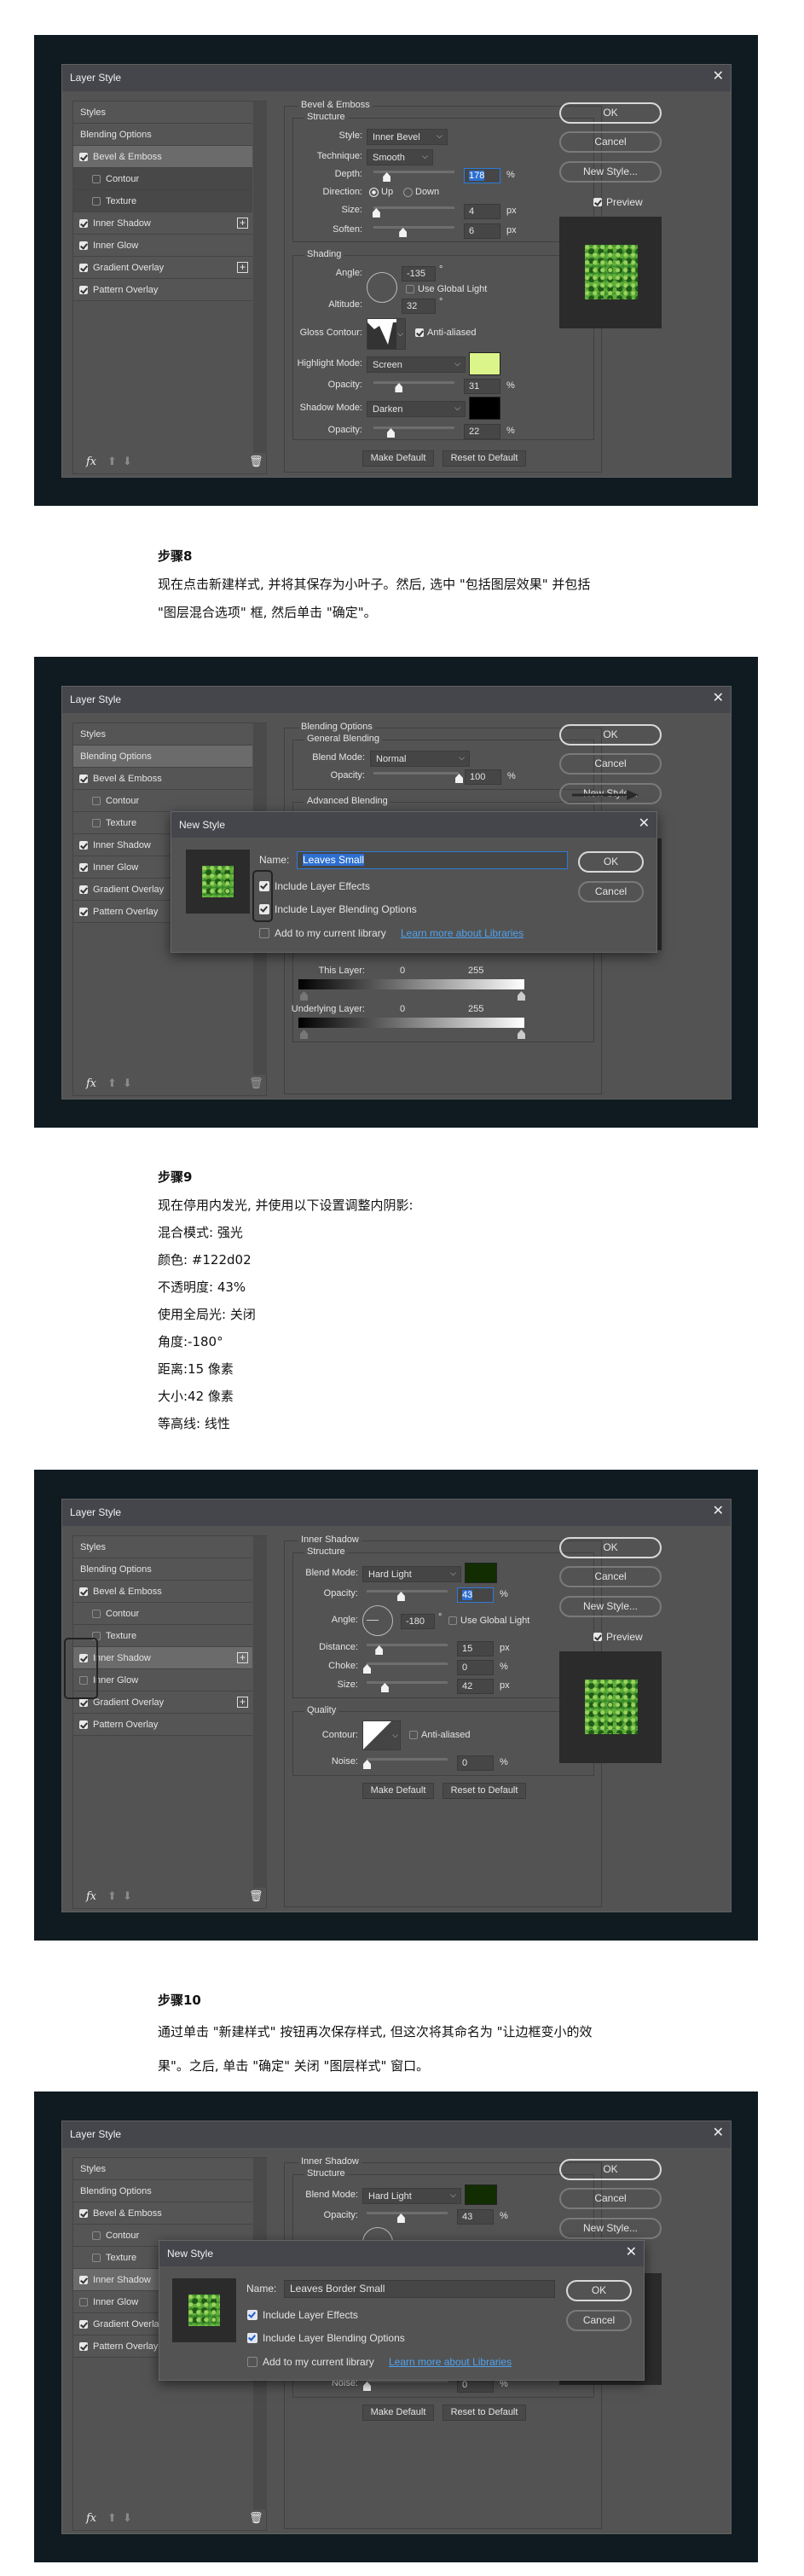  Describe the element at coordinates (405, 1668) in the screenshot. I see `choke-slider` at that location.